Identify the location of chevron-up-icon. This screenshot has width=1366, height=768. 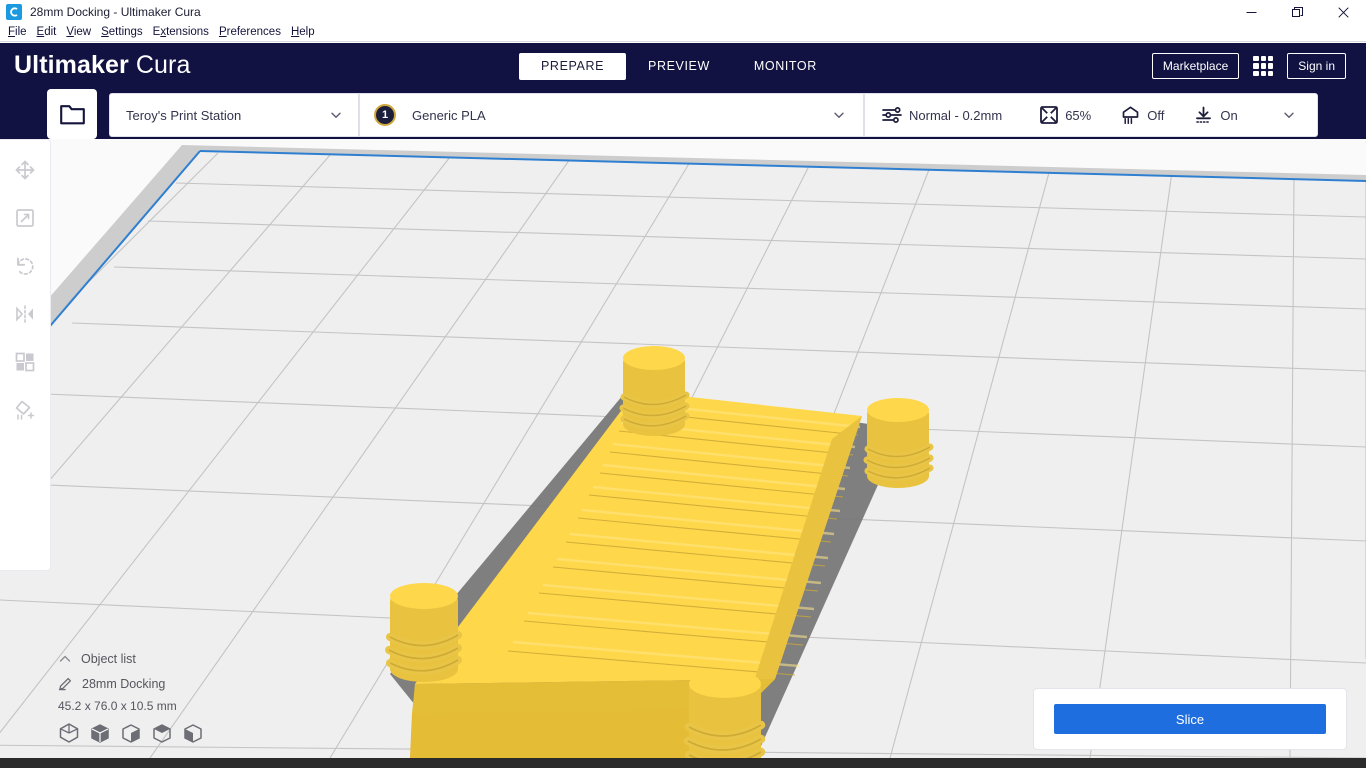
(65, 658).